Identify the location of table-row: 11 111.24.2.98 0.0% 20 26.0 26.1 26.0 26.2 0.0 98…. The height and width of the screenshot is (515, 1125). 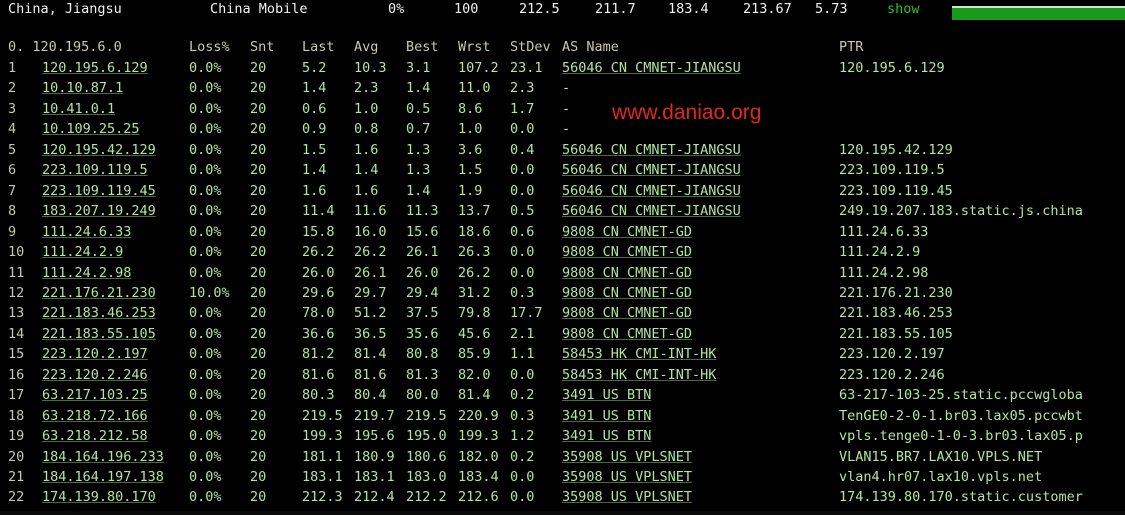
(562, 275).